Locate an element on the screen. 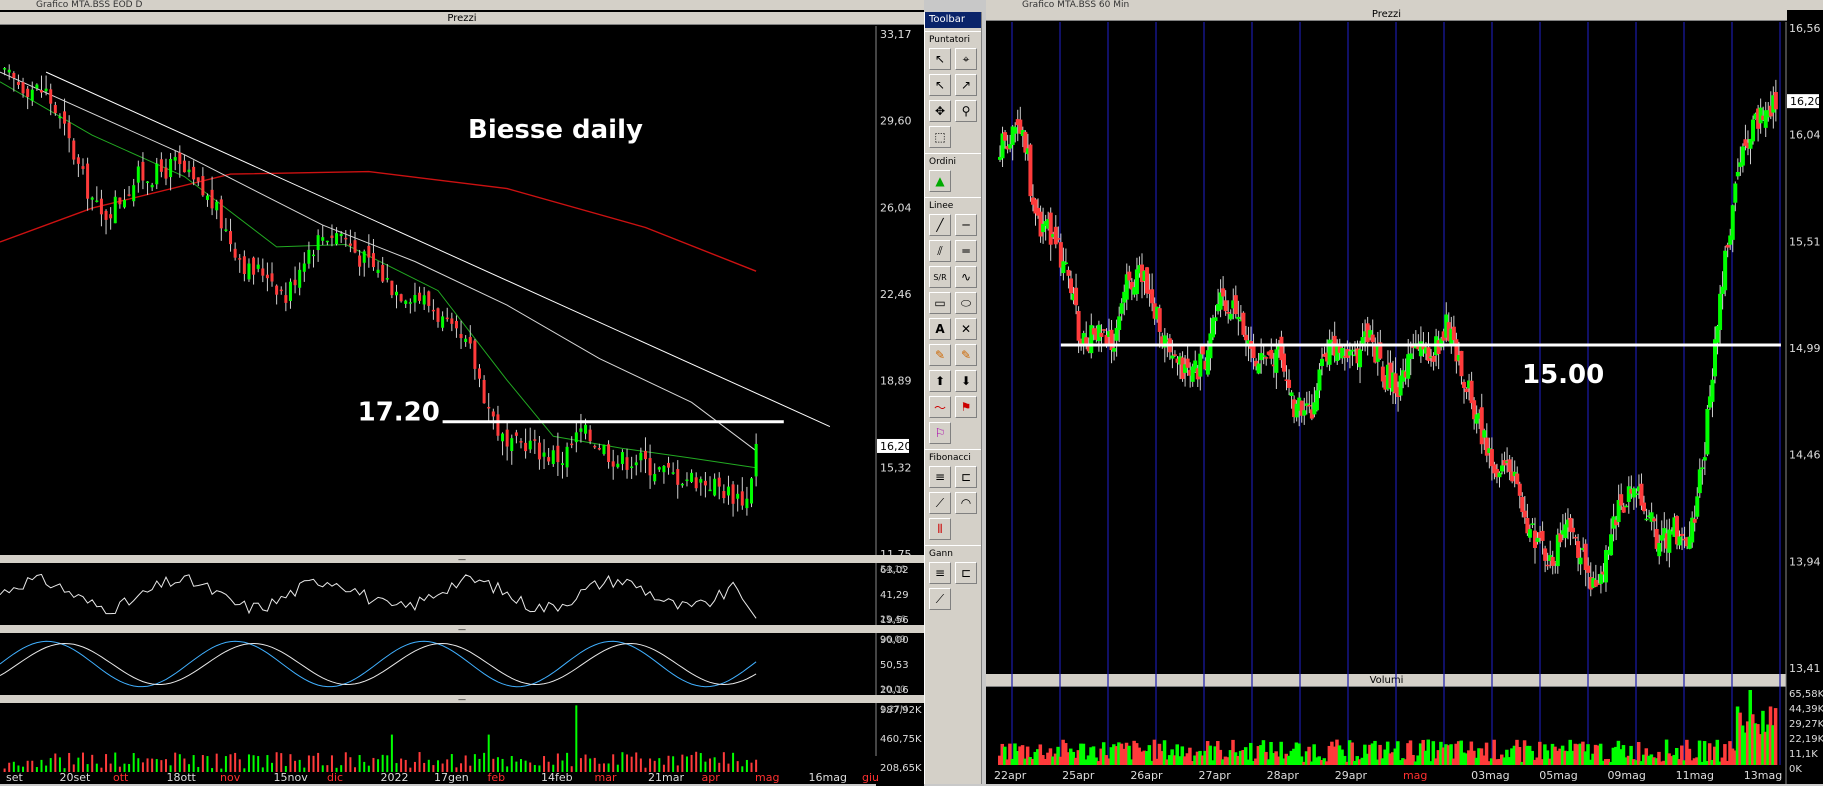  intraday-x-tick: 29apr is located at coordinates (1351, 775).